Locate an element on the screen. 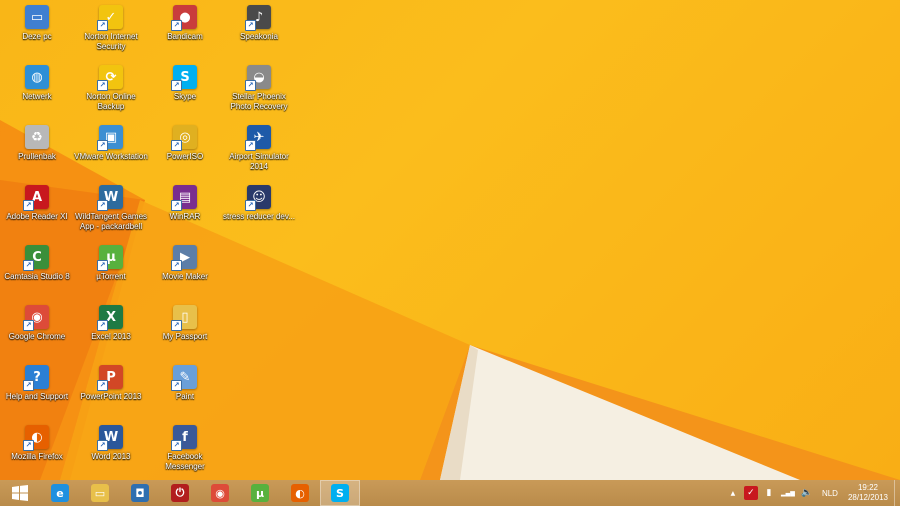  desktop-shortcut: C ↗ Camtasia Studio 8 is located at coordinates (37, 263).